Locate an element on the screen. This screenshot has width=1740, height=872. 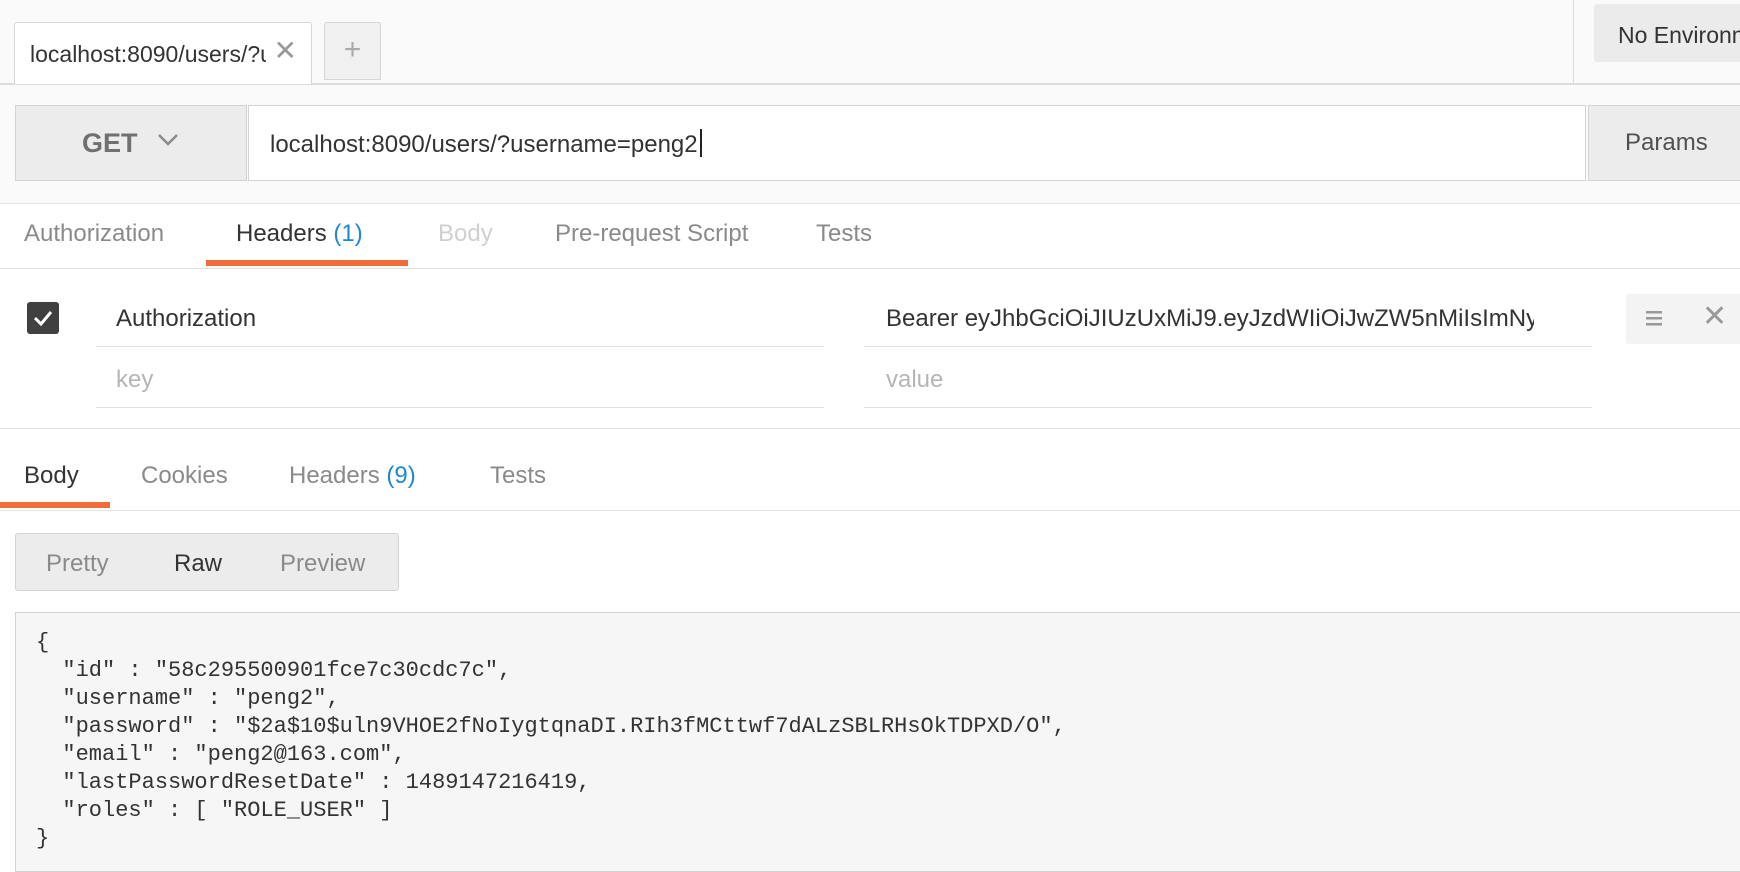
header-row-tools: ✕ is located at coordinates (1683, 319).